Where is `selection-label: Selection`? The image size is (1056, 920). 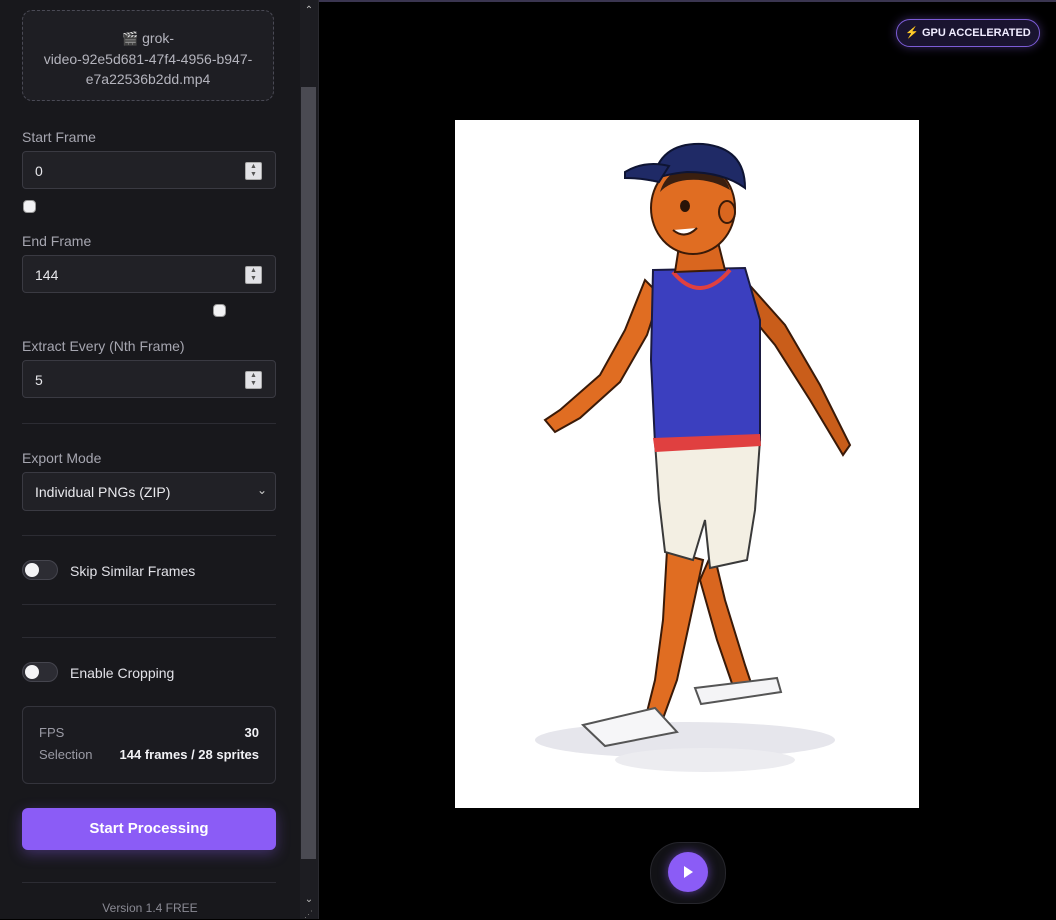 selection-label: Selection is located at coordinates (66, 754).